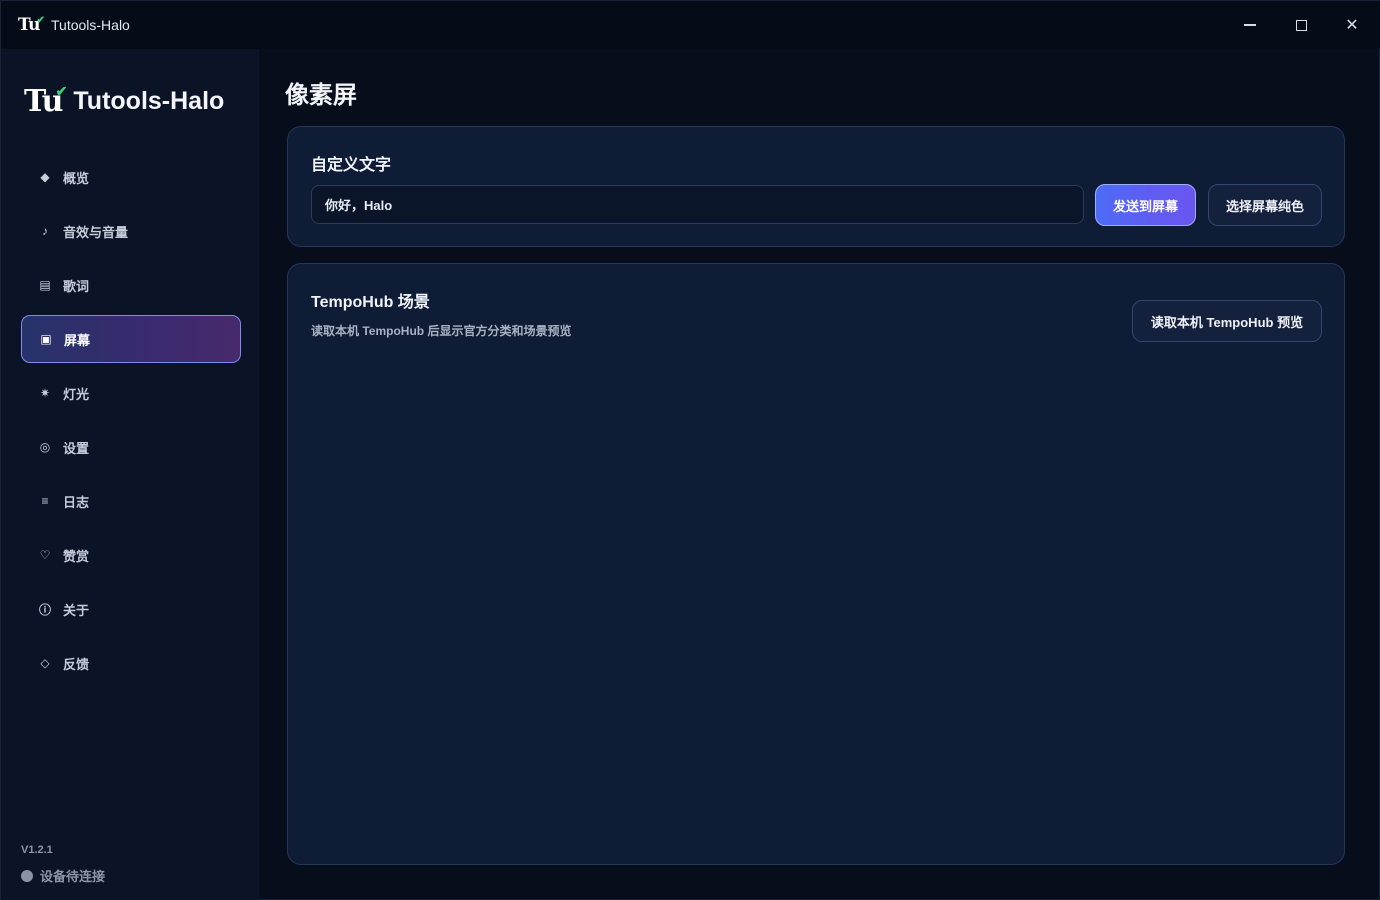 The width and height of the screenshot is (1380, 900). I want to click on light-icon: ✷, so click(45, 393).